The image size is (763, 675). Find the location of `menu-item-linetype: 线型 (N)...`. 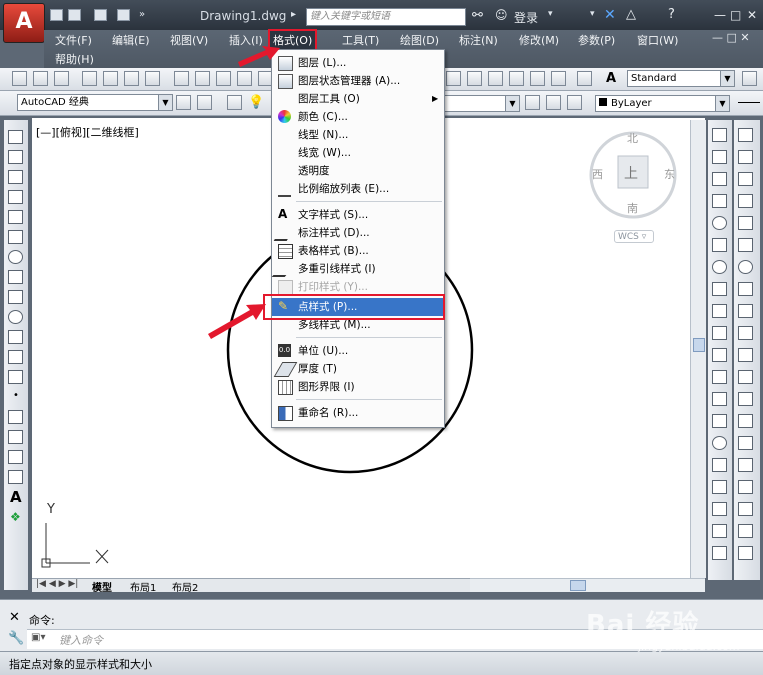

menu-item-linetype: 线型 (N)... is located at coordinates (358, 135).